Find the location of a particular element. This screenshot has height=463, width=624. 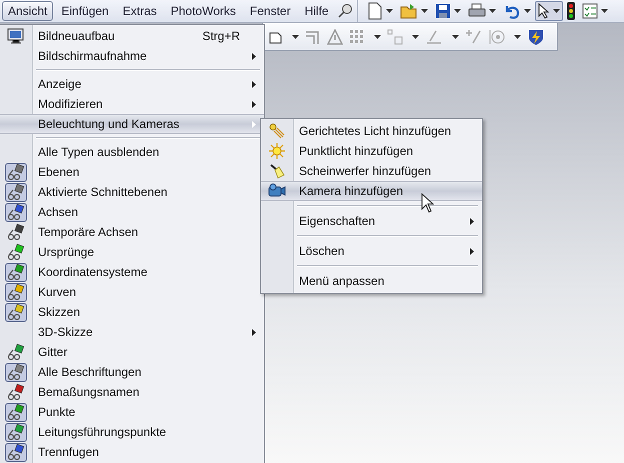

menu-item: Bildneuaufbau Strg+R is located at coordinates (132, 36).